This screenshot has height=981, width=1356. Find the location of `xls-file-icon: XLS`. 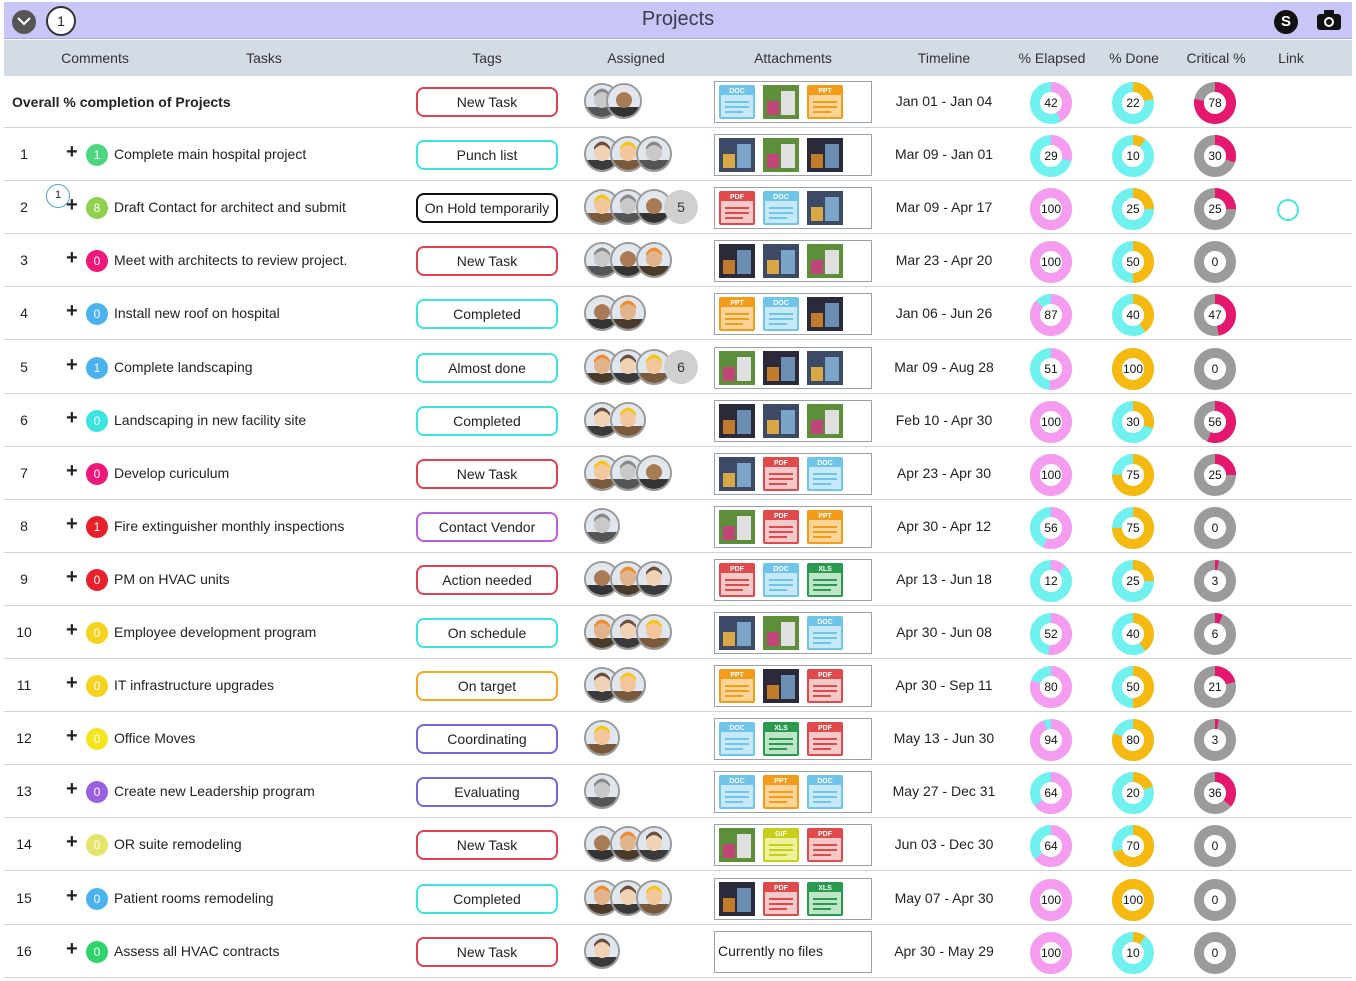

xls-file-icon: XLS is located at coordinates (825, 580).